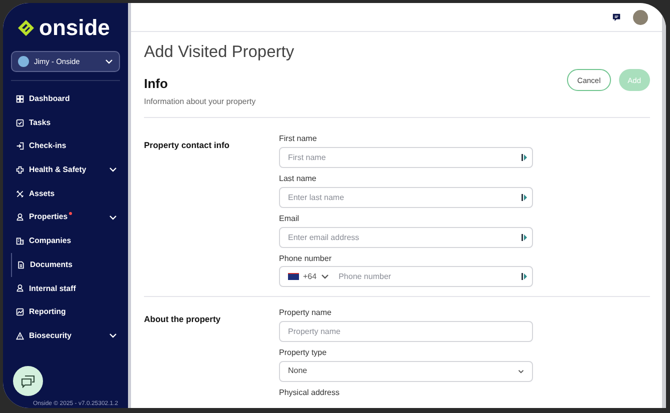 The height and width of the screenshot is (413, 670). What do you see at coordinates (26, 28) in the screenshot?
I see `logo-icon` at bounding box center [26, 28].